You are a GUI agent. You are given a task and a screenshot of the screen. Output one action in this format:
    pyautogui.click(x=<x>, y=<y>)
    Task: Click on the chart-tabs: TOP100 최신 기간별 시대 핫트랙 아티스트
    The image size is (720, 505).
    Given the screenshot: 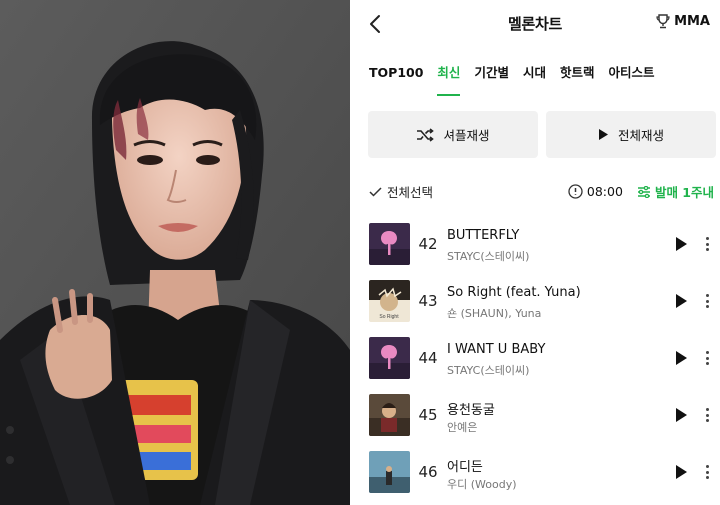 What is the action you would take?
    pyautogui.click(x=535, y=78)
    